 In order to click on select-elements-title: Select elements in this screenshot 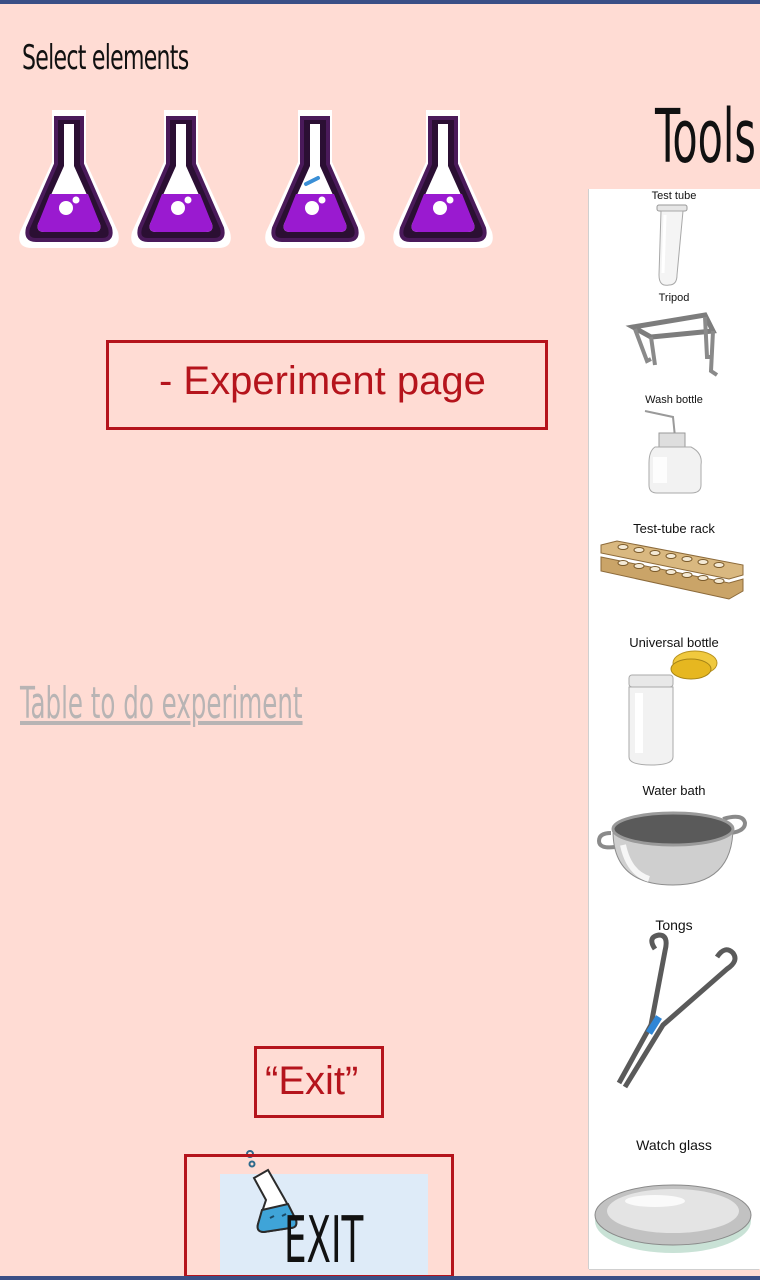, I will do `click(105, 58)`.